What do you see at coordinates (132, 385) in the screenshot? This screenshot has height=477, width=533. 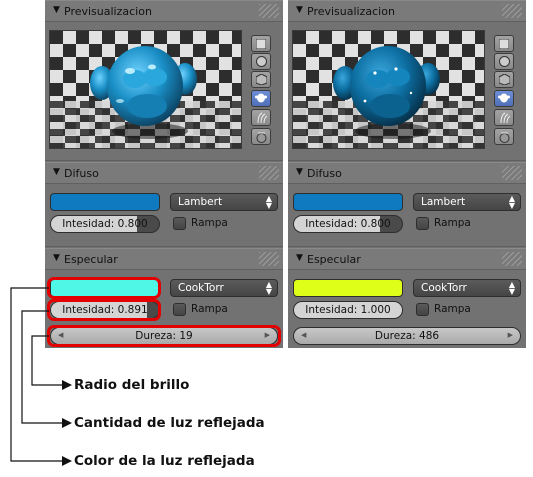 I see `annotation-hardness-label: Radio del brillo` at bounding box center [132, 385].